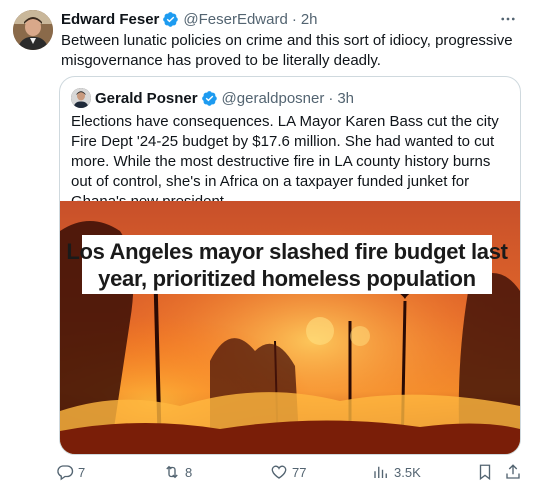  Describe the element at coordinates (299, 472) in the screenshot. I see `like-count: 77` at that location.